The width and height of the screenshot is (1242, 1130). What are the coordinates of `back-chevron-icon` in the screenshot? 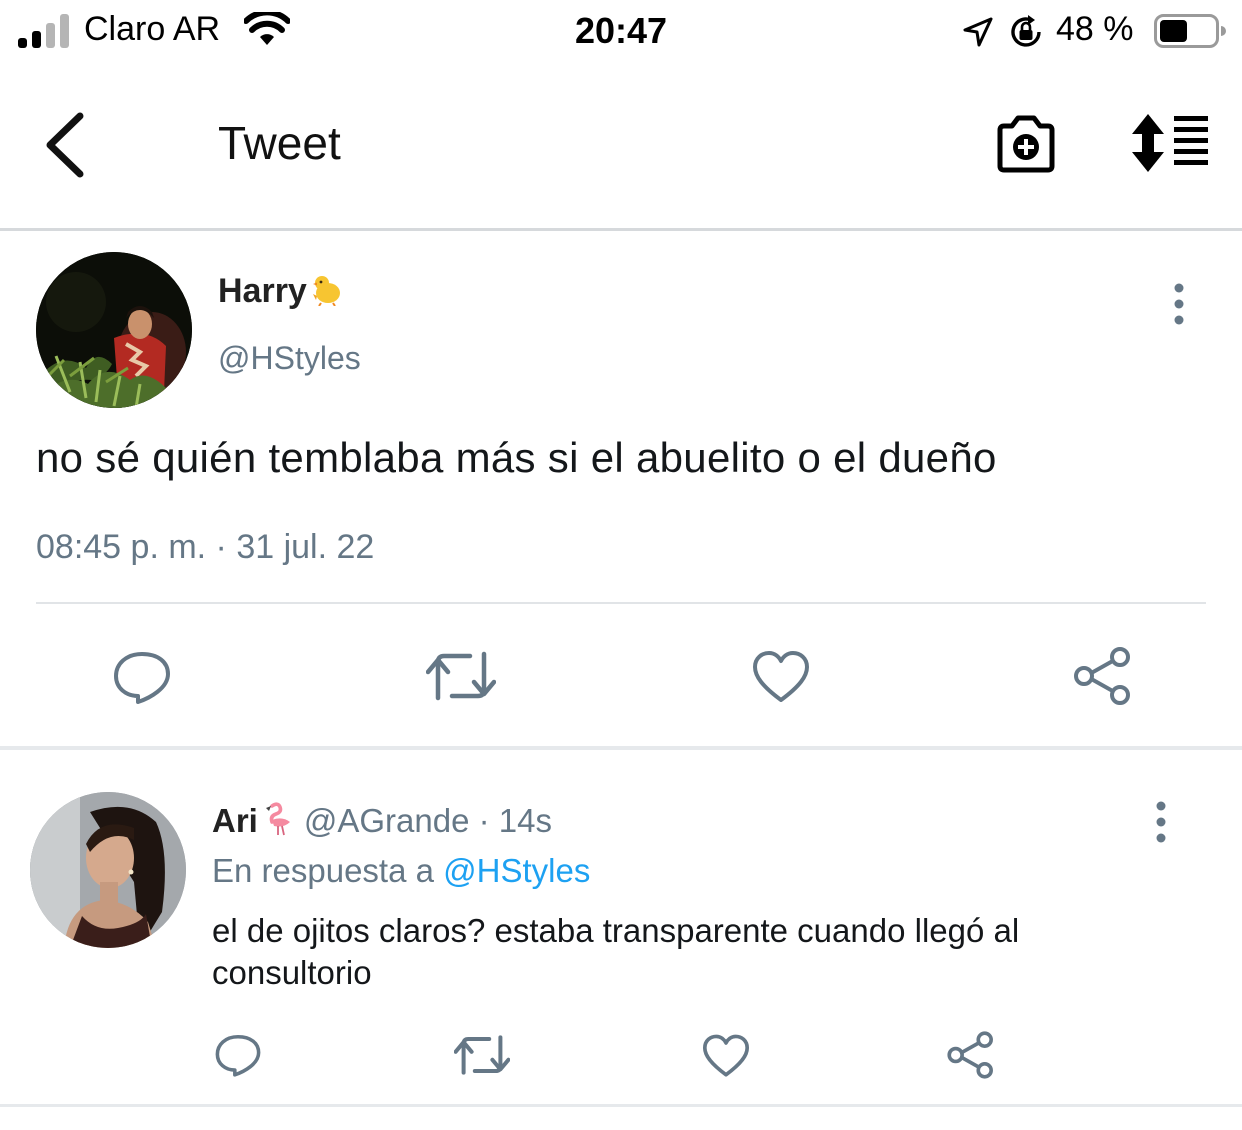 It's located at (65, 145).